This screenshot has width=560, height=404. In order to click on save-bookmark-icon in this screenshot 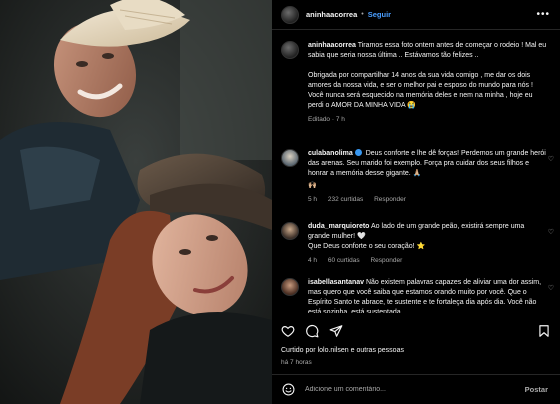, I will do `click(544, 331)`.